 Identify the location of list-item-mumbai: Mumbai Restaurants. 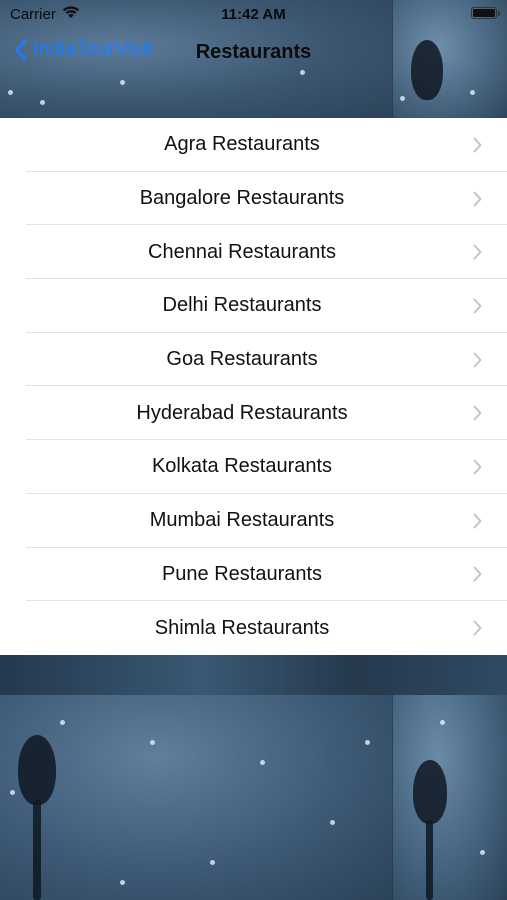
(253, 521).